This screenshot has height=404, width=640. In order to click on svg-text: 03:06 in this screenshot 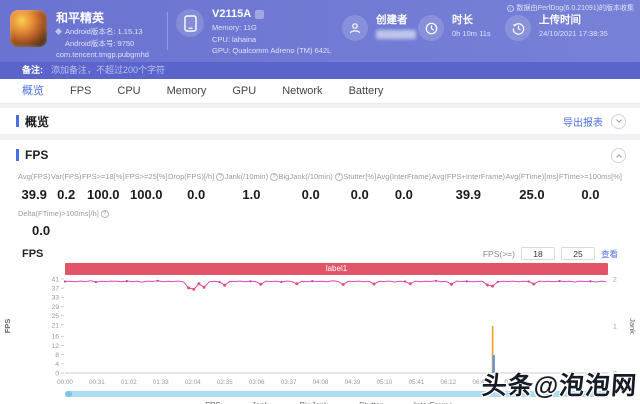, I will do `click(257, 382)`.